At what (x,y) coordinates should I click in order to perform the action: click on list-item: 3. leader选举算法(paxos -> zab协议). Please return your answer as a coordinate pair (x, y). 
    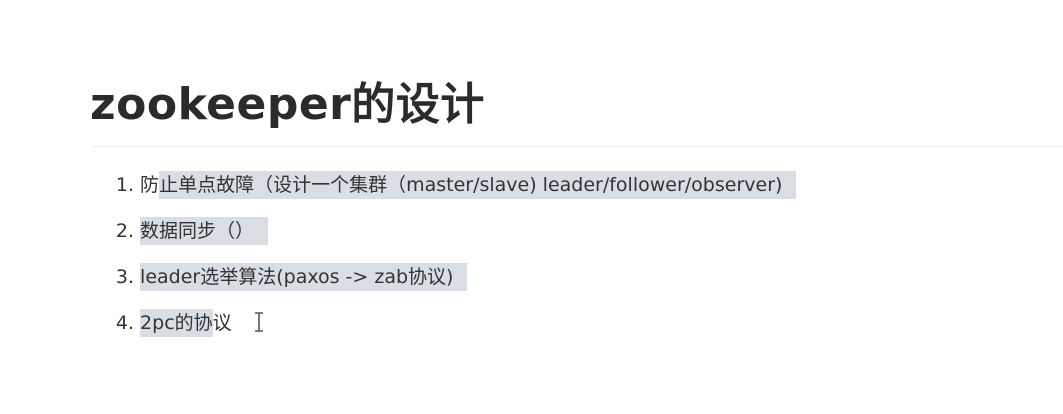
    Looking at the image, I should click on (446, 285).